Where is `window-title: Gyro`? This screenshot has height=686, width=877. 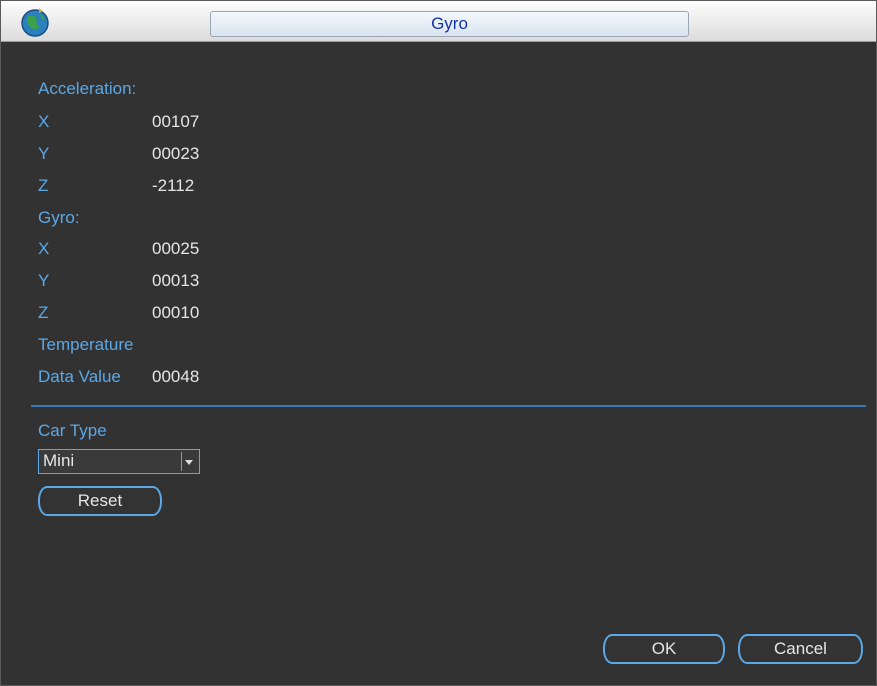
window-title: Gyro is located at coordinates (449, 24).